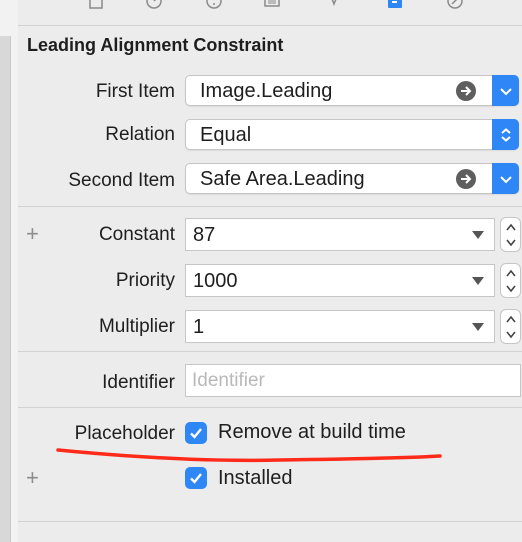 The height and width of the screenshot is (542, 522). I want to click on installed-checkbox, so click(196, 478).